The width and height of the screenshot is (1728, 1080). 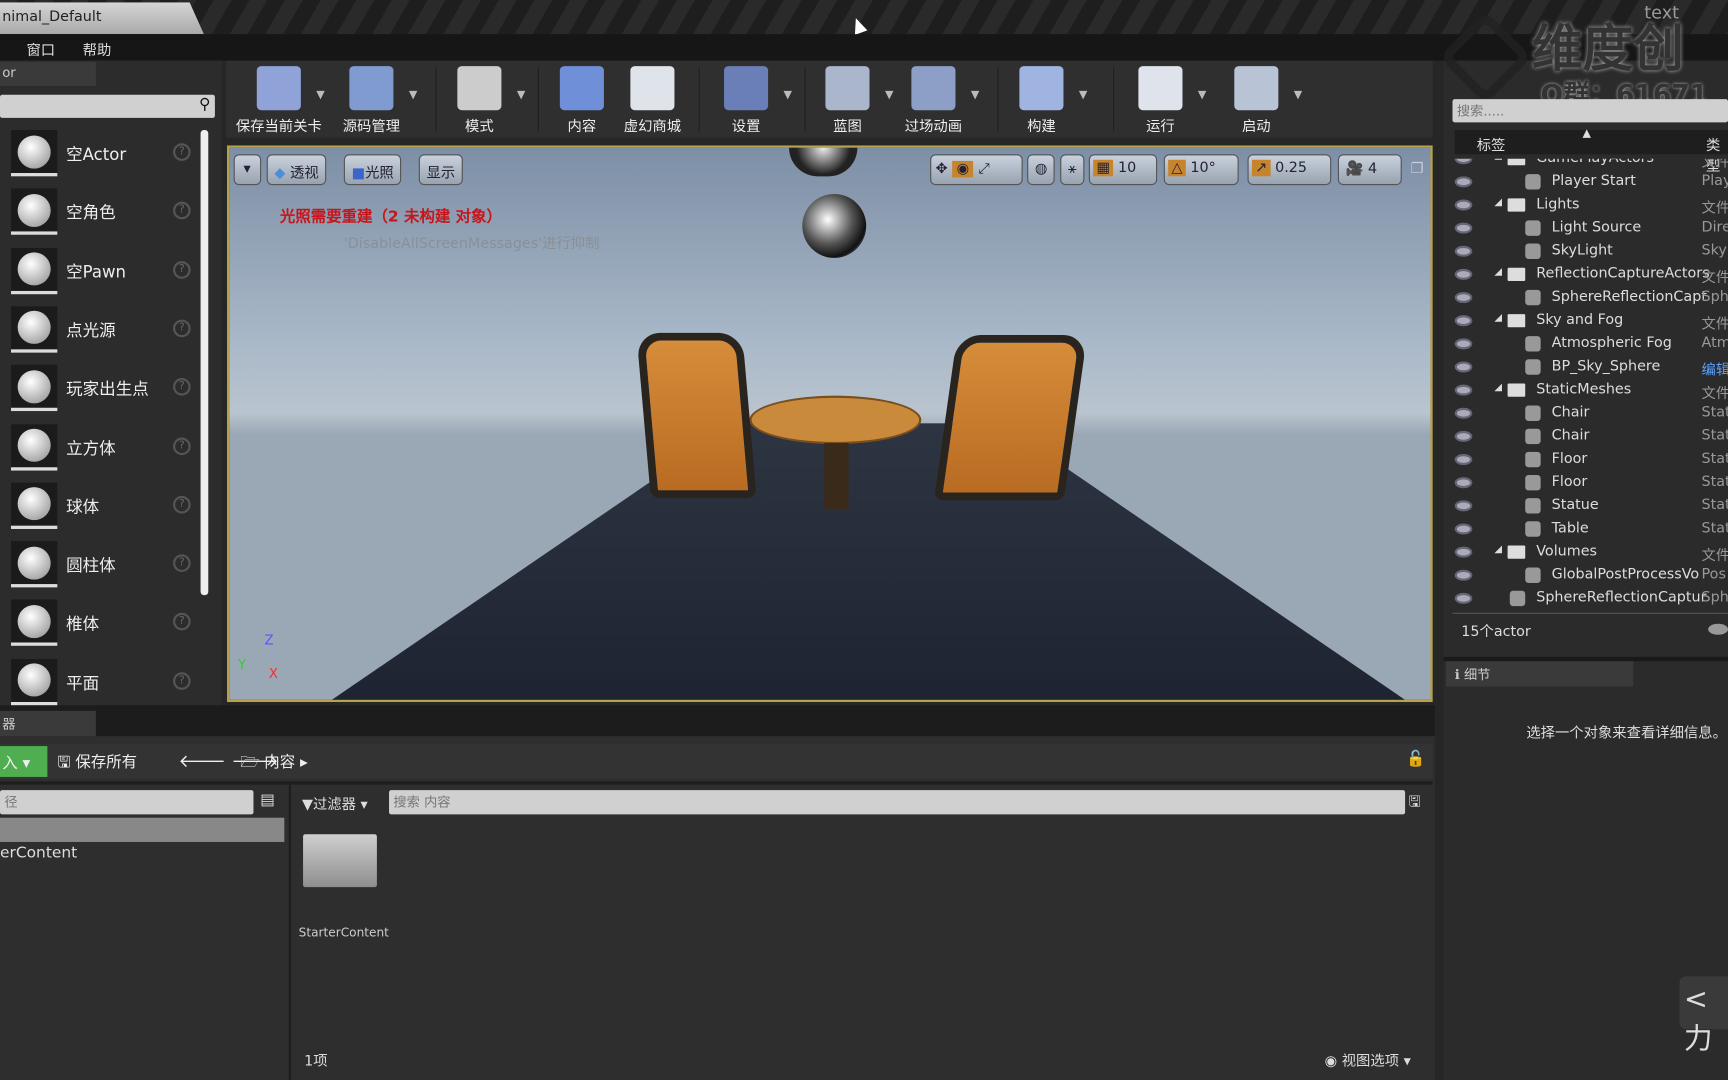 I want to click on outliner-row: Player Start Play, so click(x=1586, y=182).